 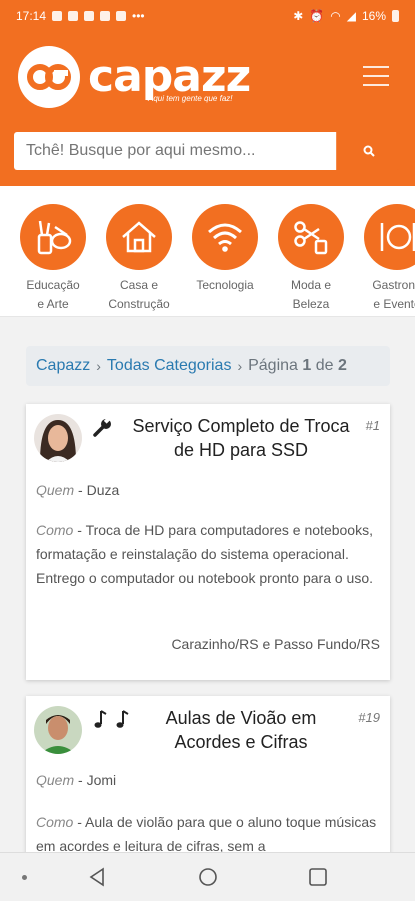 I want to click on category-label: e Arte, so click(x=53, y=304).